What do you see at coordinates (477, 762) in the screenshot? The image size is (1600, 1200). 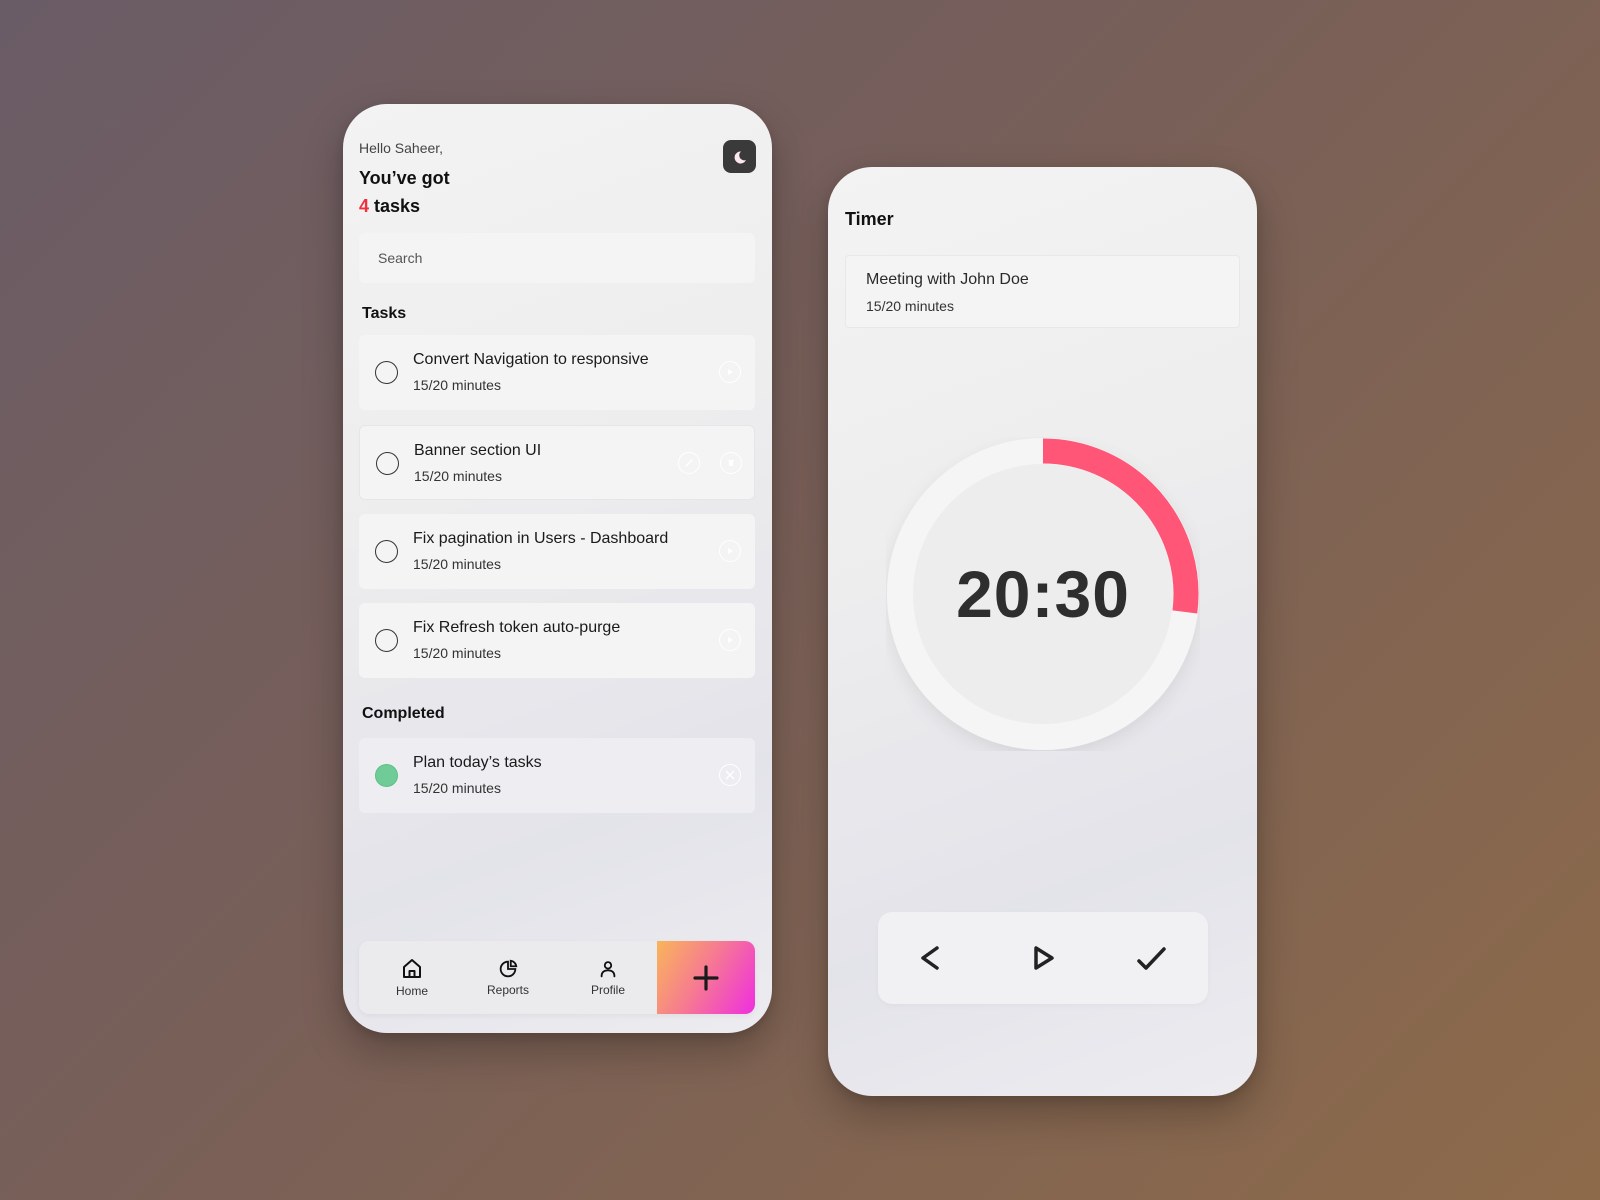 I see `task-title: Plan today’s tasks` at bounding box center [477, 762].